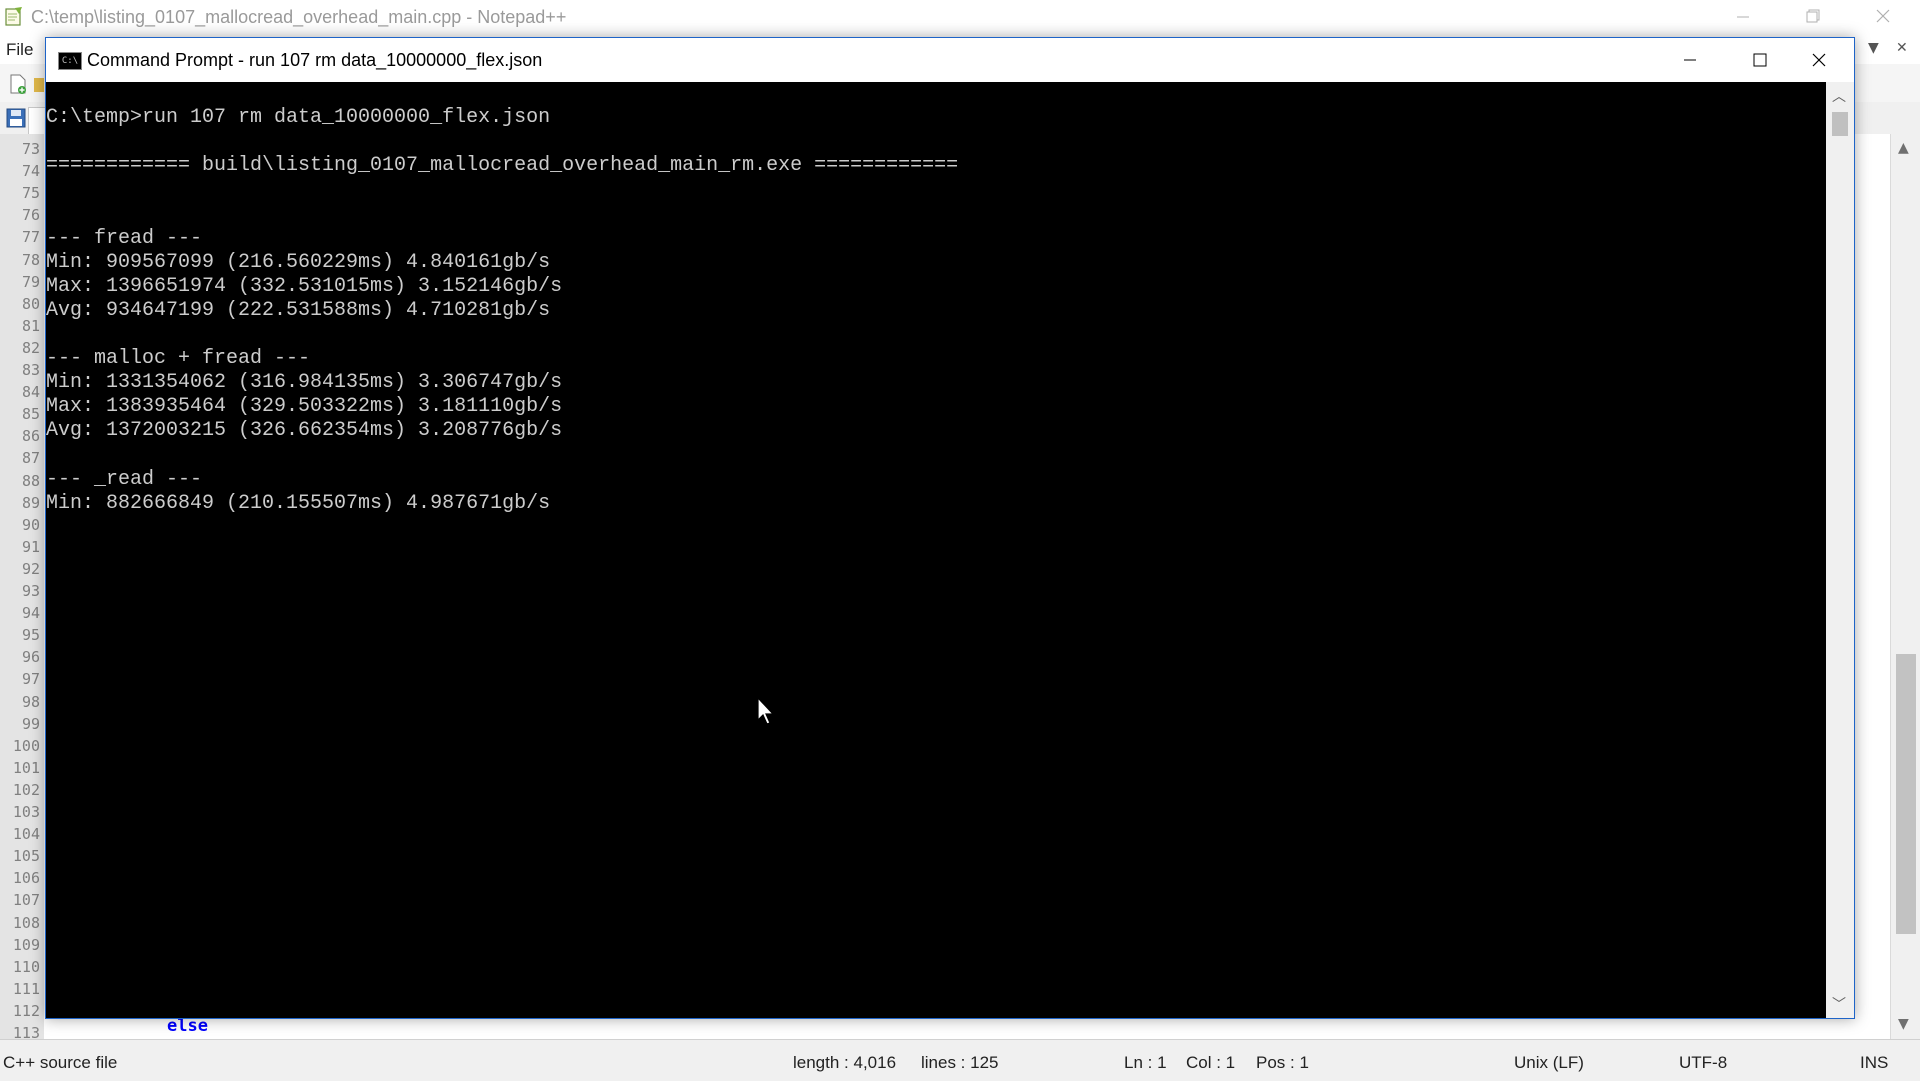 The height and width of the screenshot is (1081, 1920). I want to click on line-number: 77, so click(30, 237).